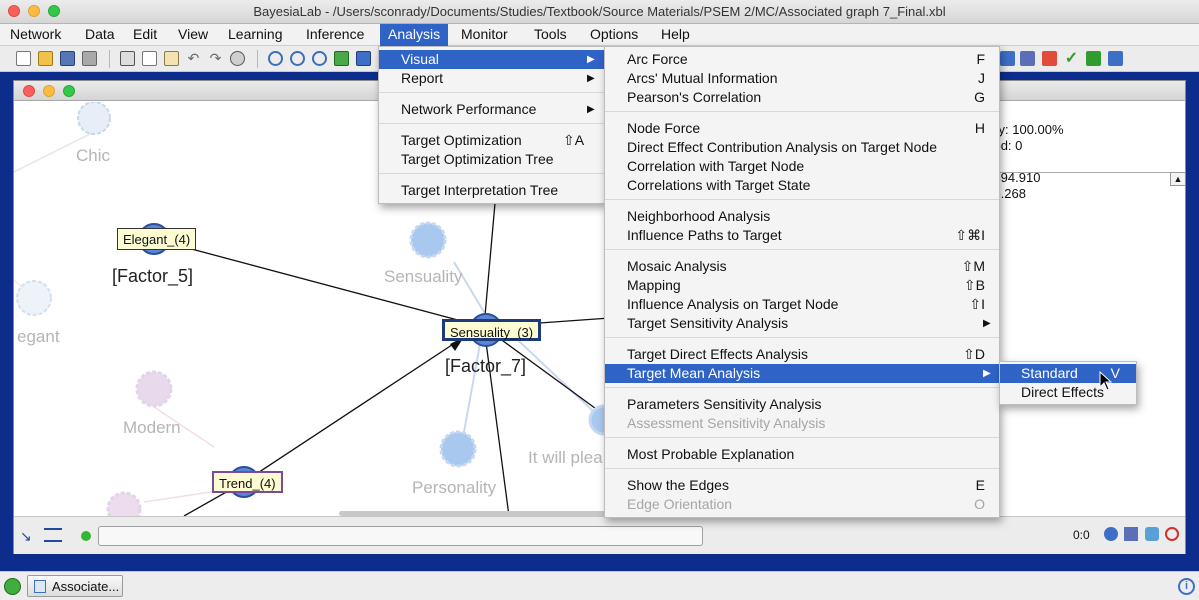 This screenshot has width=1199, height=600. What do you see at coordinates (363, 58) in the screenshot?
I see `layout-icon` at bounding box center [363, 58].